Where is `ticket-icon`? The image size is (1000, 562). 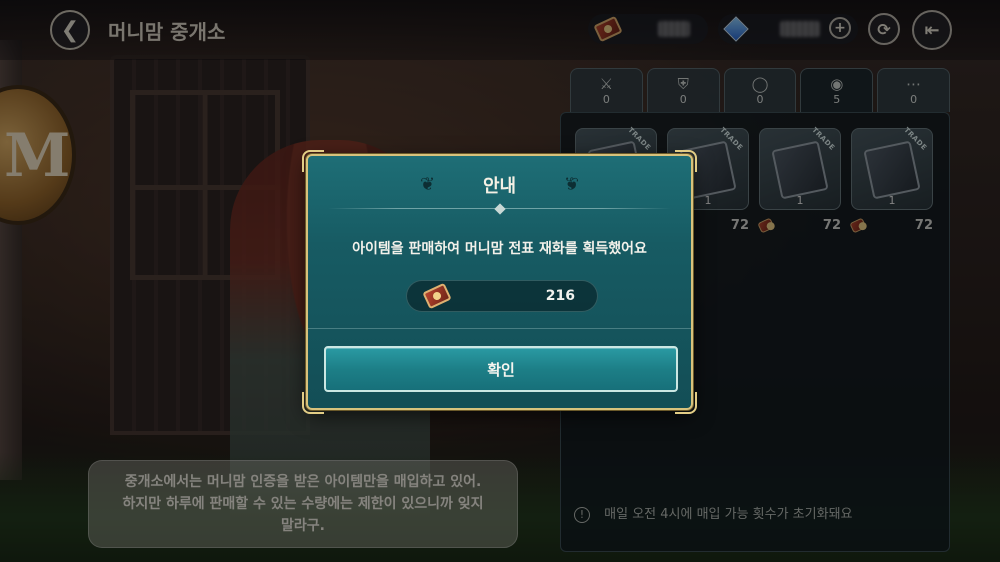 ticket-icon is located at coordinates (437, 296).